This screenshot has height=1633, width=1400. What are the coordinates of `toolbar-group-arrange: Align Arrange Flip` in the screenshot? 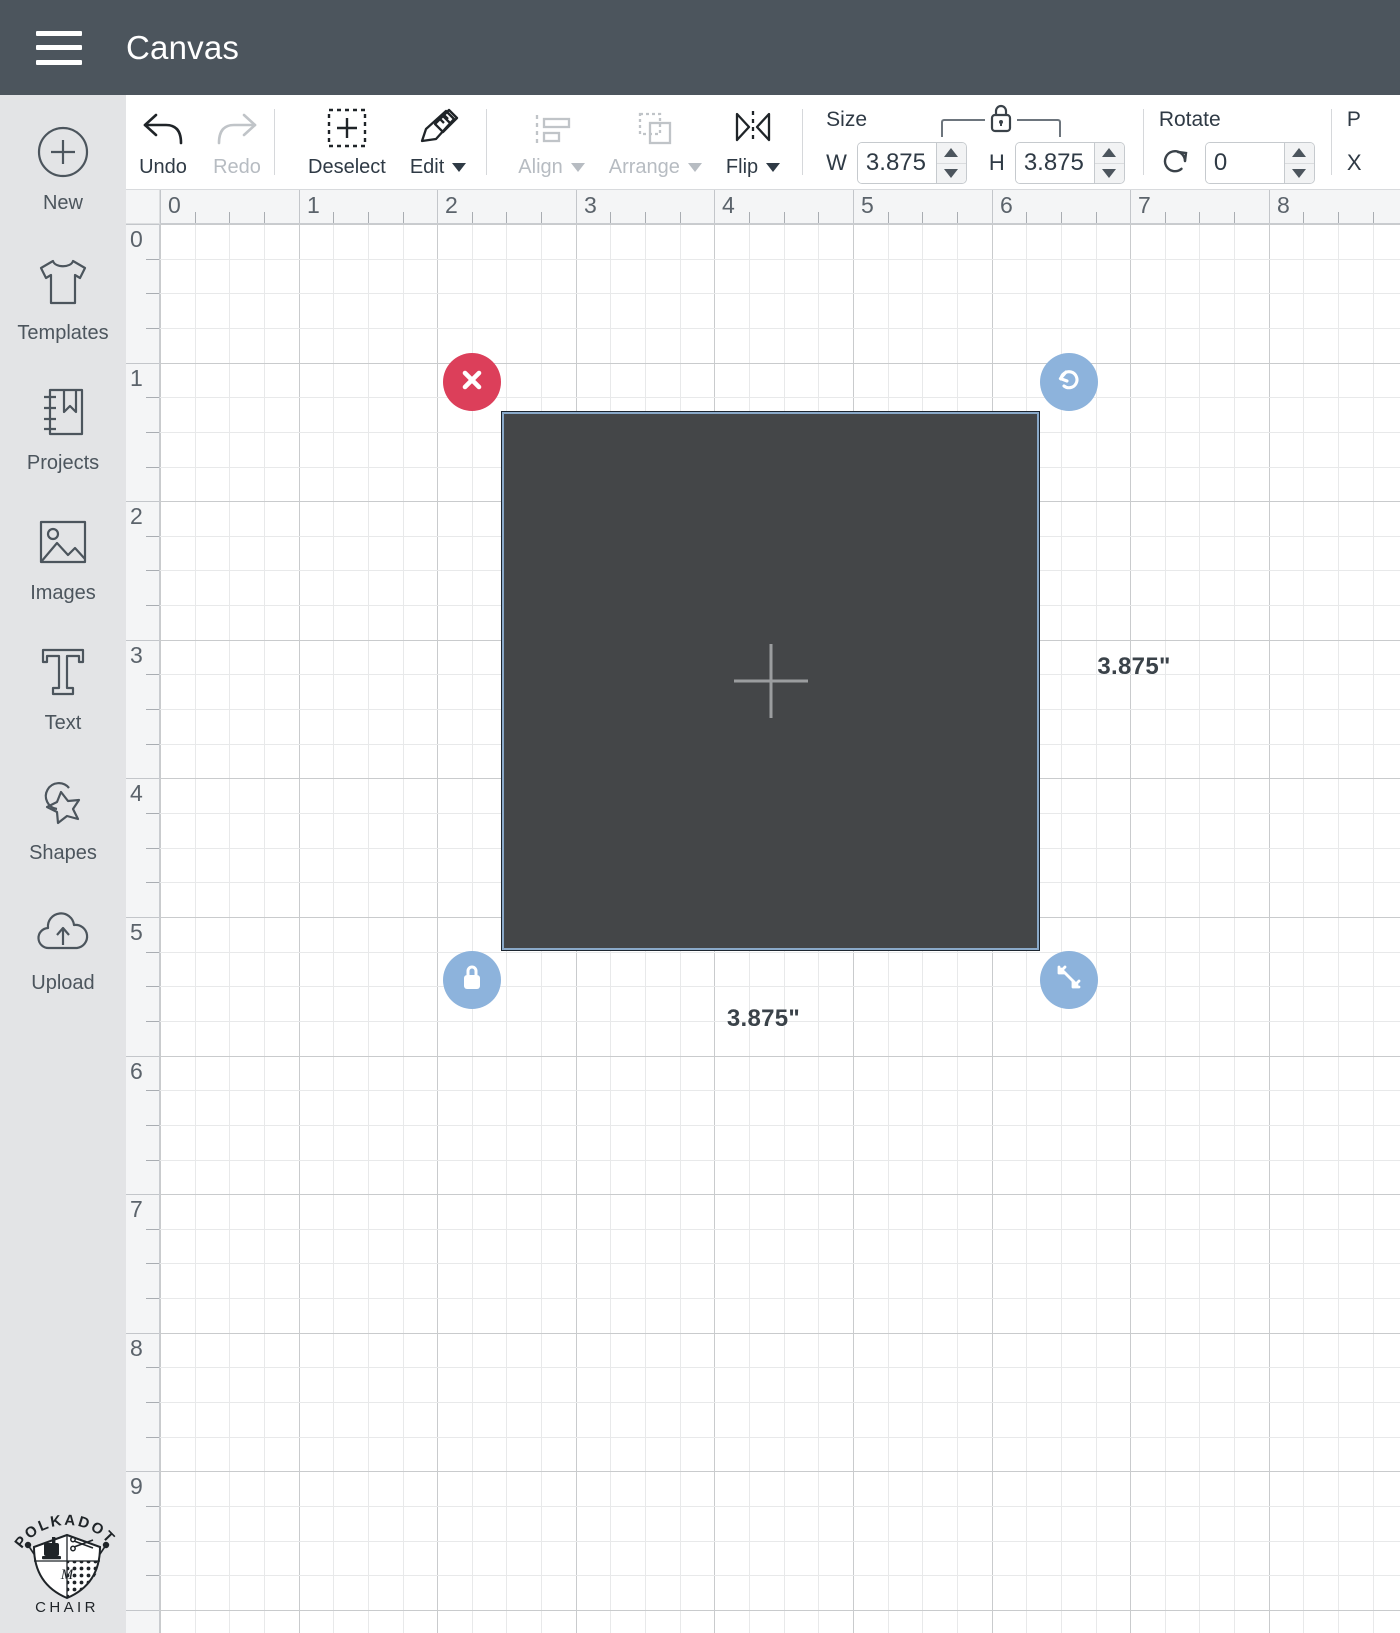 It's located at (644, 142).